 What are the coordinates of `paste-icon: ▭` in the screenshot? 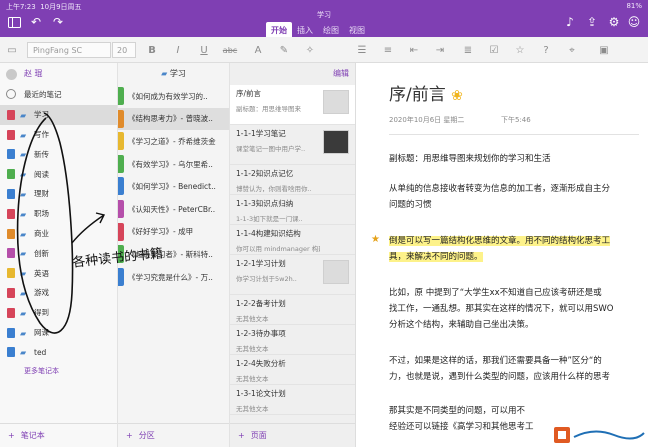 It's located at (12, 50).